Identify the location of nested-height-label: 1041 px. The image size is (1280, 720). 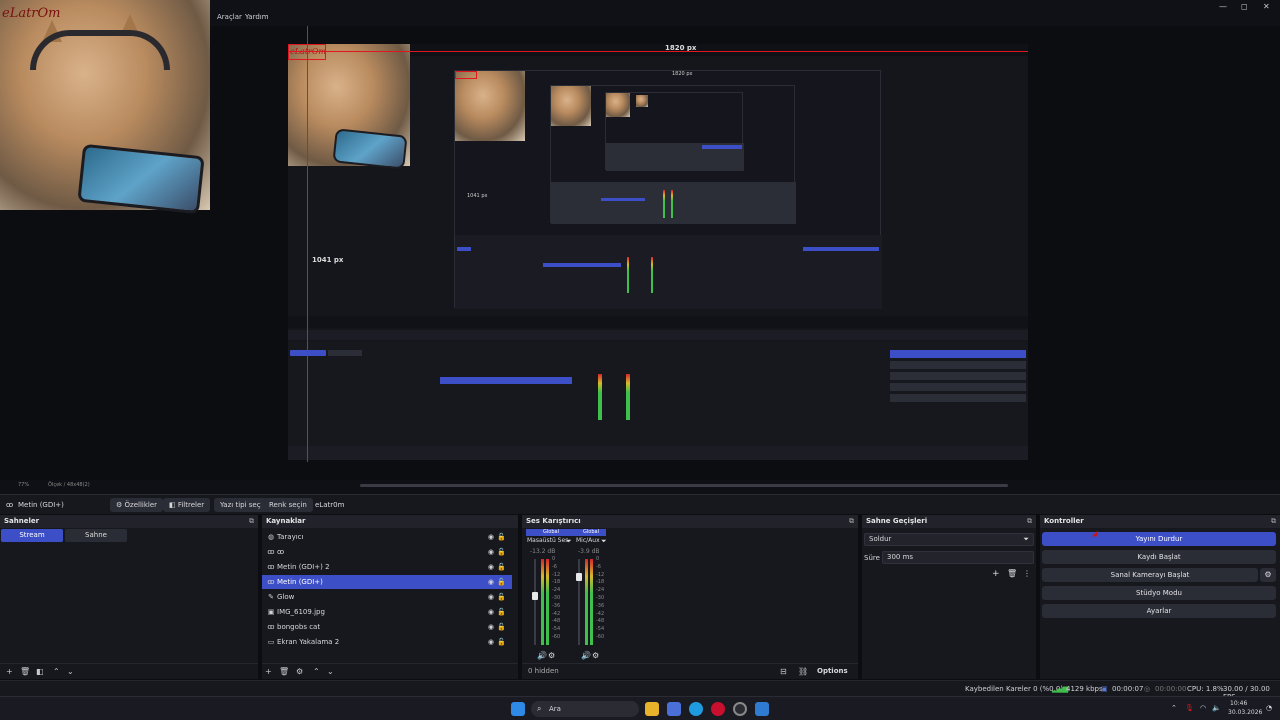
(477, 196).